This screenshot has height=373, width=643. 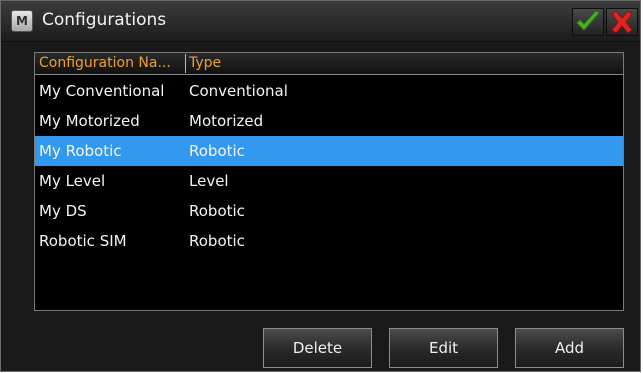 What do you see at coordinates (226, 121) in the screenshot?
I see `row-type: Motorized` at bounding box center [226, 121].